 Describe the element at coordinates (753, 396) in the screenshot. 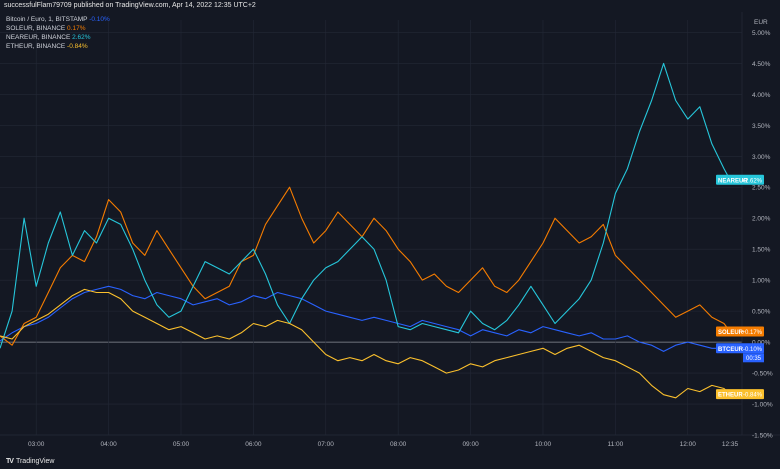

I see `last-value-text: -0.84%` at that location.